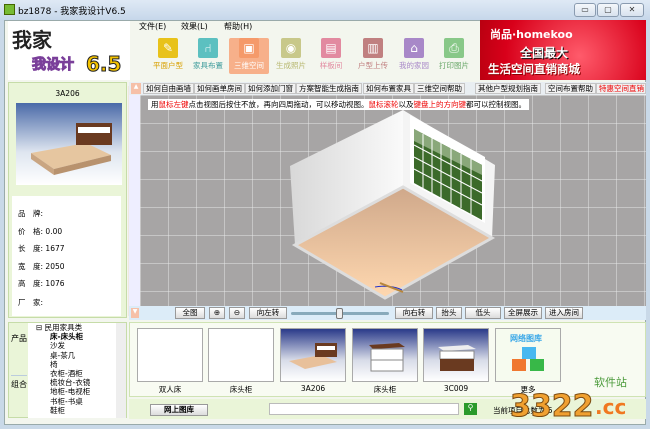 Image resolution: width=650 pixels, height=429 pixels. I want to click on tool-print: ⎙ 打印图片, so click(454, 54).